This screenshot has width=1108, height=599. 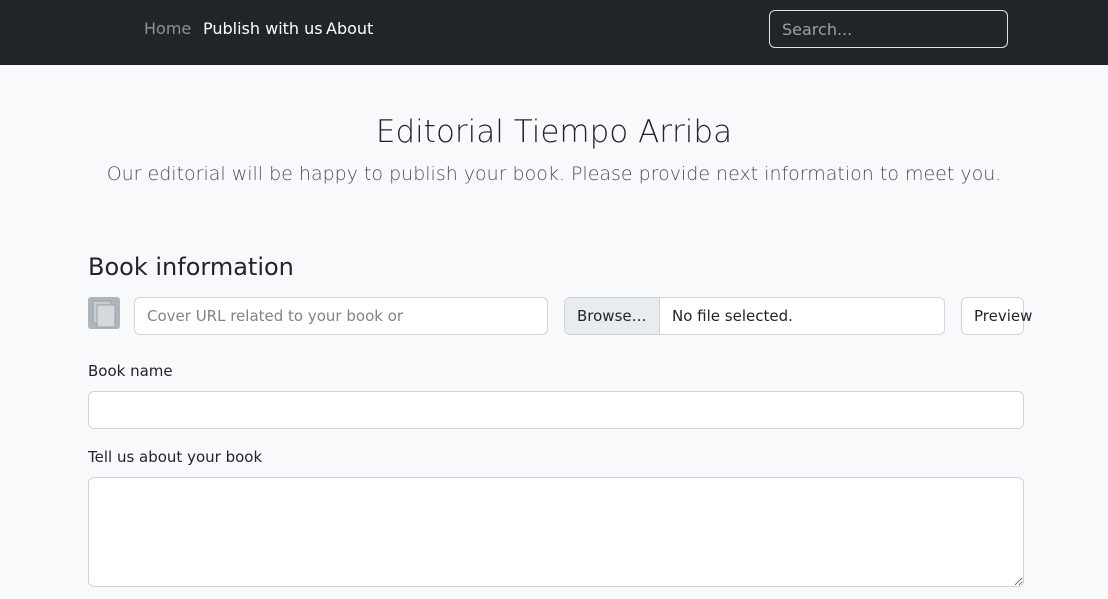 I want to click on nav-about-link: About, so click(x=349, y=29).